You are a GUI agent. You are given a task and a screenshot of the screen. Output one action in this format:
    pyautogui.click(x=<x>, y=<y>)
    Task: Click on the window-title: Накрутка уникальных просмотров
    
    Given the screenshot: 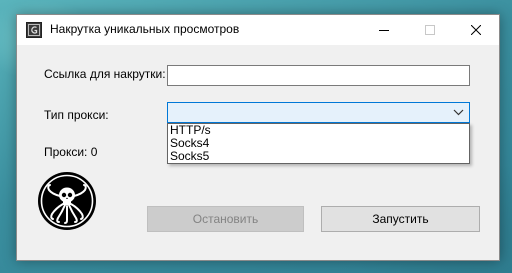 What is the action you would take?
    pyautogui.click(x=145, y=29)
    